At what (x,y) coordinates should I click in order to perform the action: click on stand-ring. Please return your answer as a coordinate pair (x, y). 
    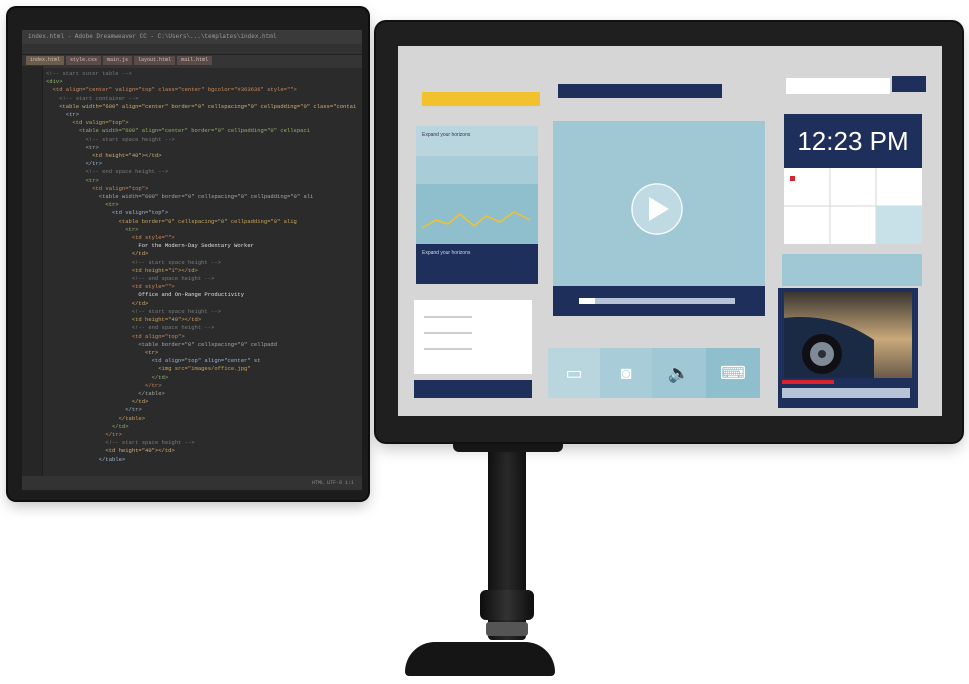
    Looking at the image, I should click on (507, 629).